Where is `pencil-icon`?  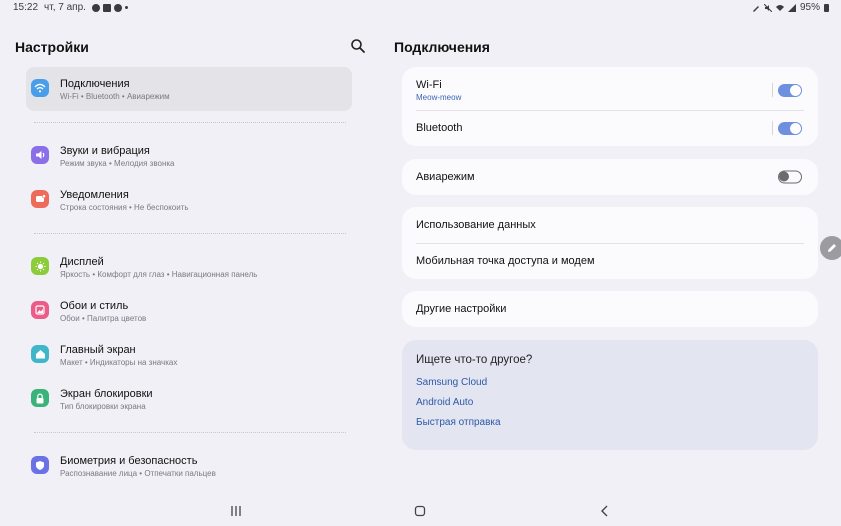 pencil-icon is located at coordinates (832, 248).